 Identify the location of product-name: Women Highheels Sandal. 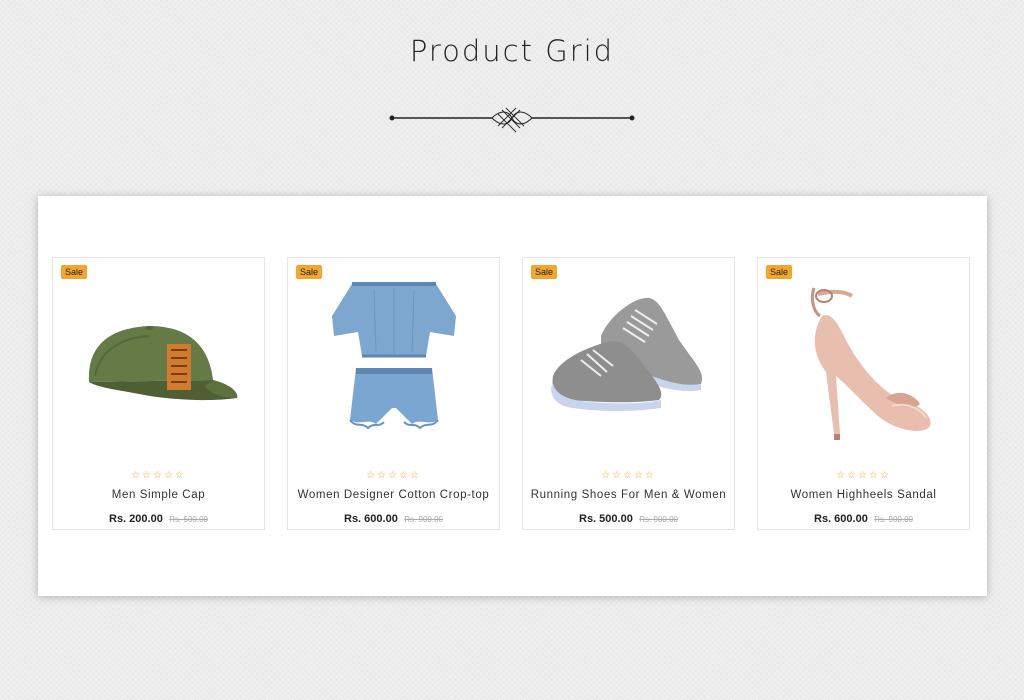
(863, 495).